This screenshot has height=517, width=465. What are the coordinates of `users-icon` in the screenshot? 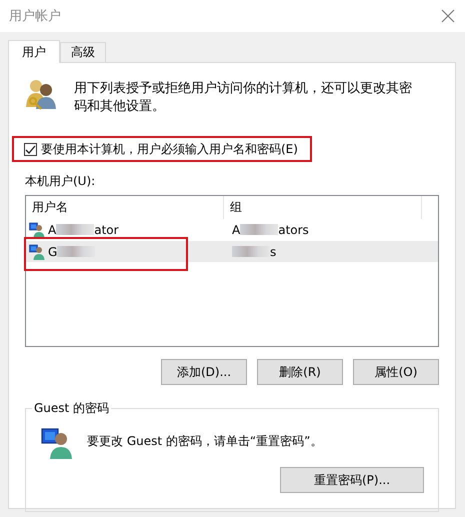 It's located at (41, 94).